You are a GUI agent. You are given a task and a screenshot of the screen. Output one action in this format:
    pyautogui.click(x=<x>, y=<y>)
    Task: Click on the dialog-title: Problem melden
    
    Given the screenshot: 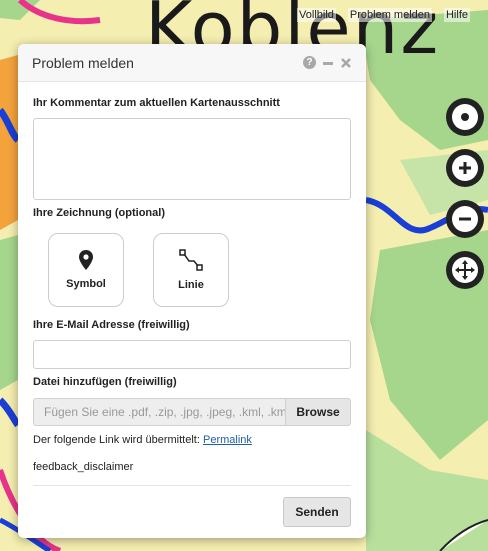 What is the action you would take?
    pyautogui.click(x=83, y=62)
    